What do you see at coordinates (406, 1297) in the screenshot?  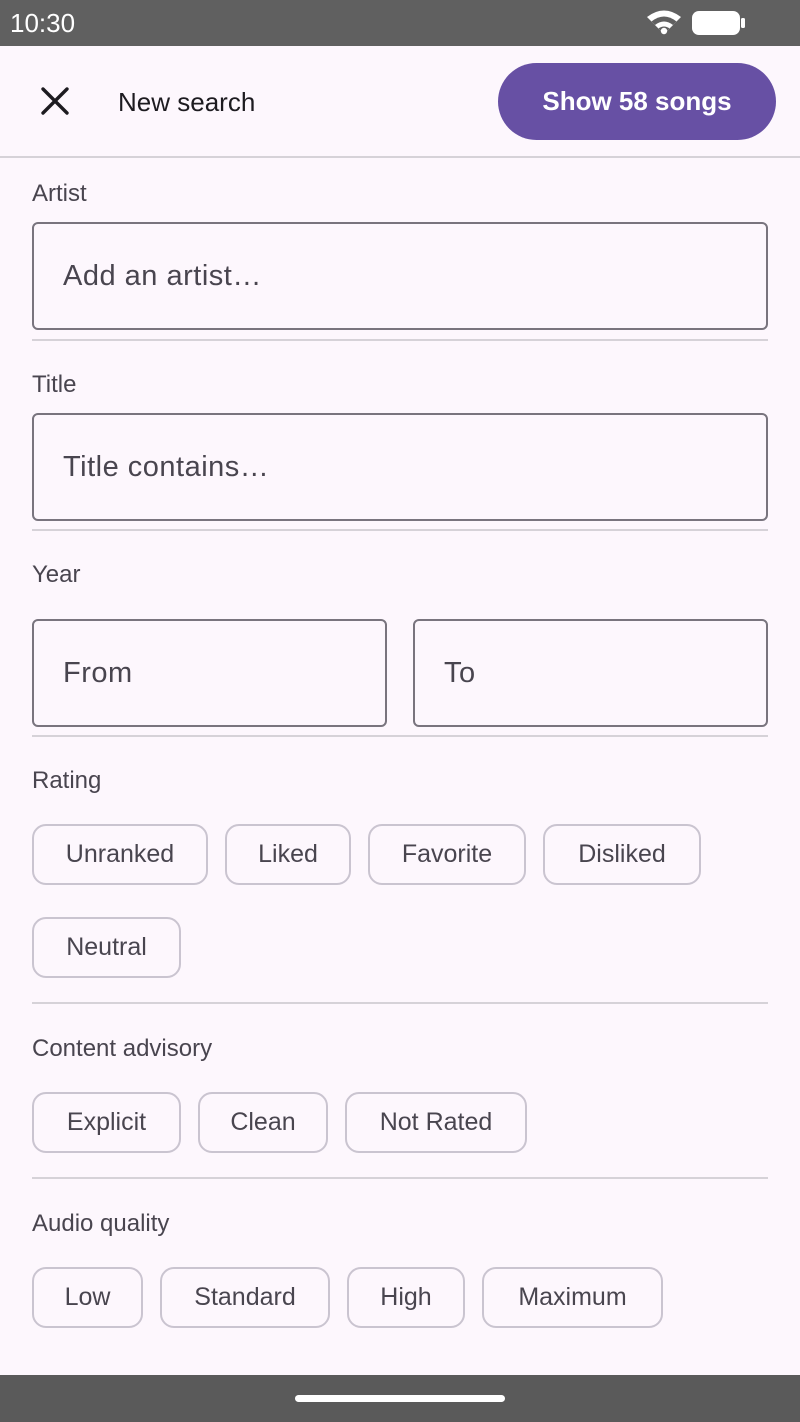 I see `chip-high: High` at bounding box center [406, 1297].